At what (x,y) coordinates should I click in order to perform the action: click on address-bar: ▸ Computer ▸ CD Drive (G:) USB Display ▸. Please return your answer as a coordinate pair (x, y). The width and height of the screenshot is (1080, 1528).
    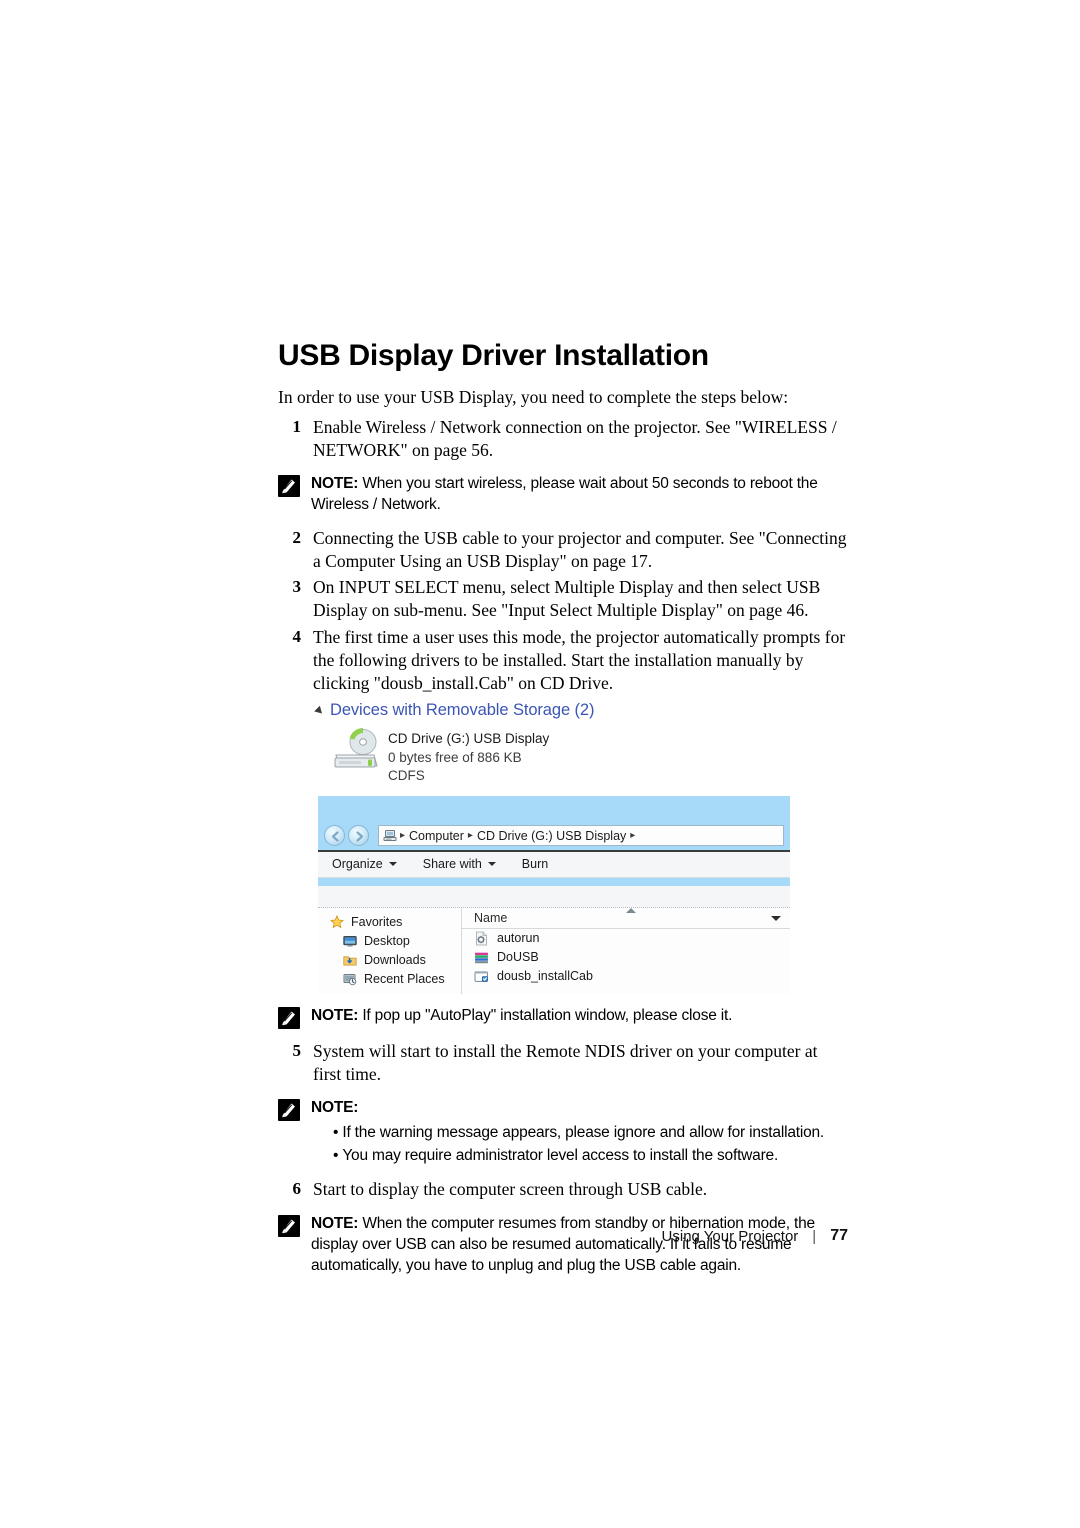
    Looking at the image, I should click on (581, 836).